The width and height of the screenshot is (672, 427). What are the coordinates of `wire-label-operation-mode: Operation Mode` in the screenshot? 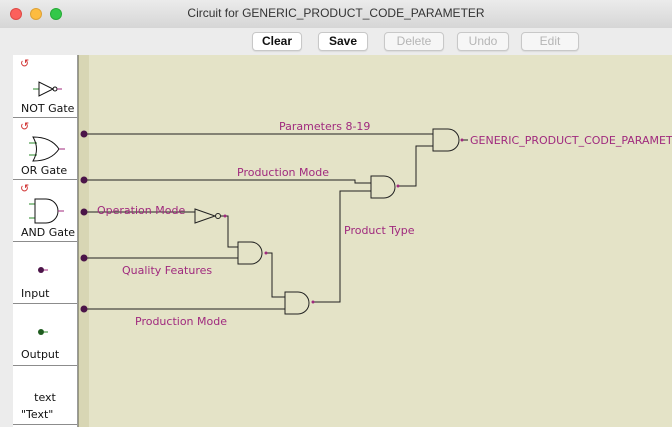 It's located at (141, 210).